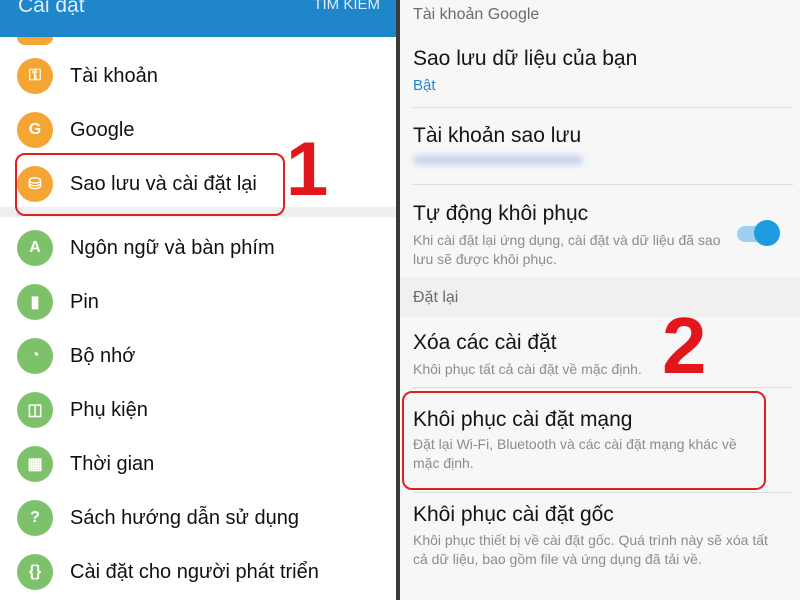 The image size is (800, 600). Describe the element at coordinates (198, 464) in the screenshot. I see `settings-item: ▦ Thời gian` at that location.